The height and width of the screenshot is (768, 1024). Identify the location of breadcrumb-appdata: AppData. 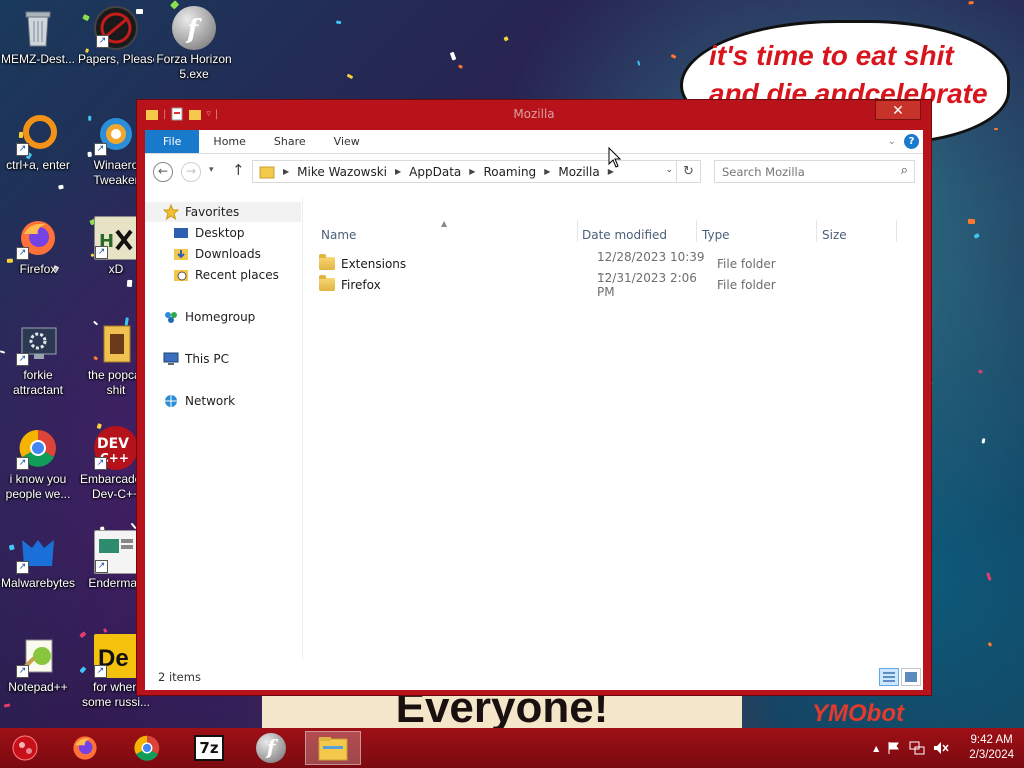
(435, 172).